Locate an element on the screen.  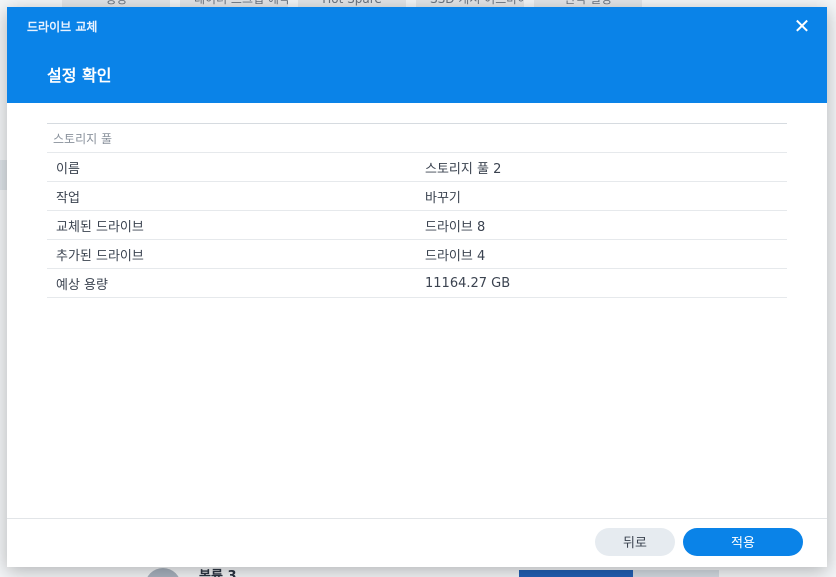
row-key: 이름 is located at coordinates (231, 167).